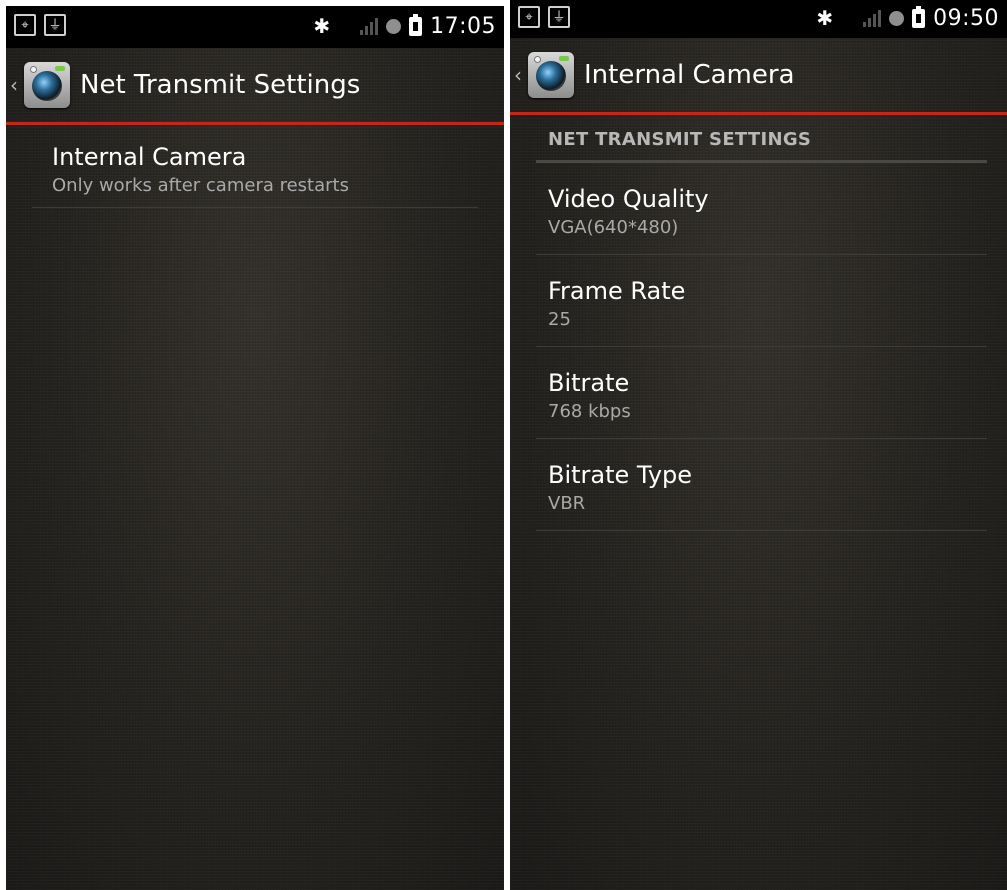  I want to click on item-summary: 25, so click(559, 319).